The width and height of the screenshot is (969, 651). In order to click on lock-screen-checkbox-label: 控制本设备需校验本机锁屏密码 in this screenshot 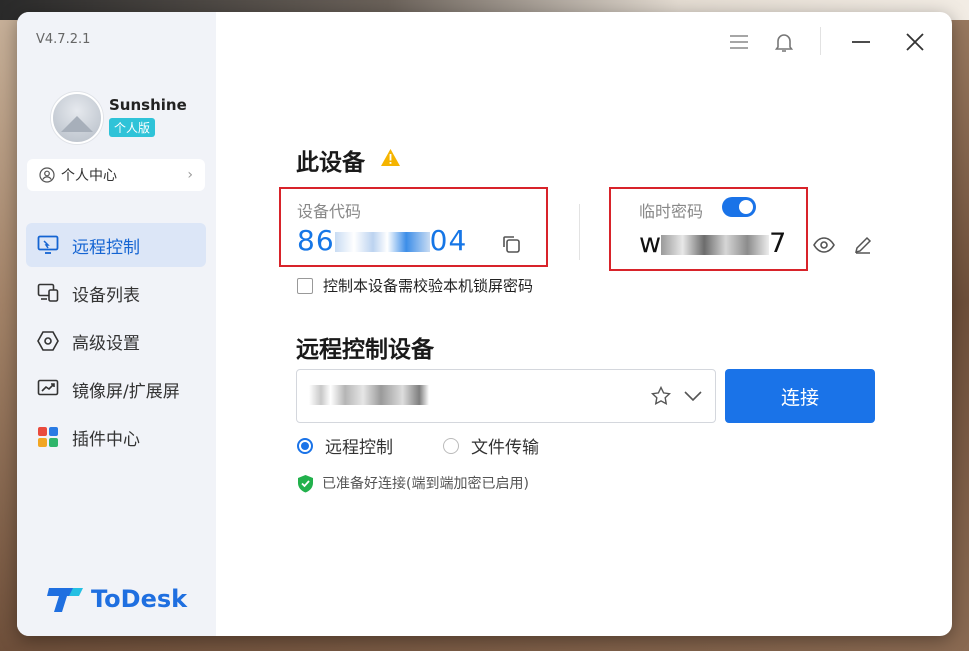, I will do `click(428, 286)`.